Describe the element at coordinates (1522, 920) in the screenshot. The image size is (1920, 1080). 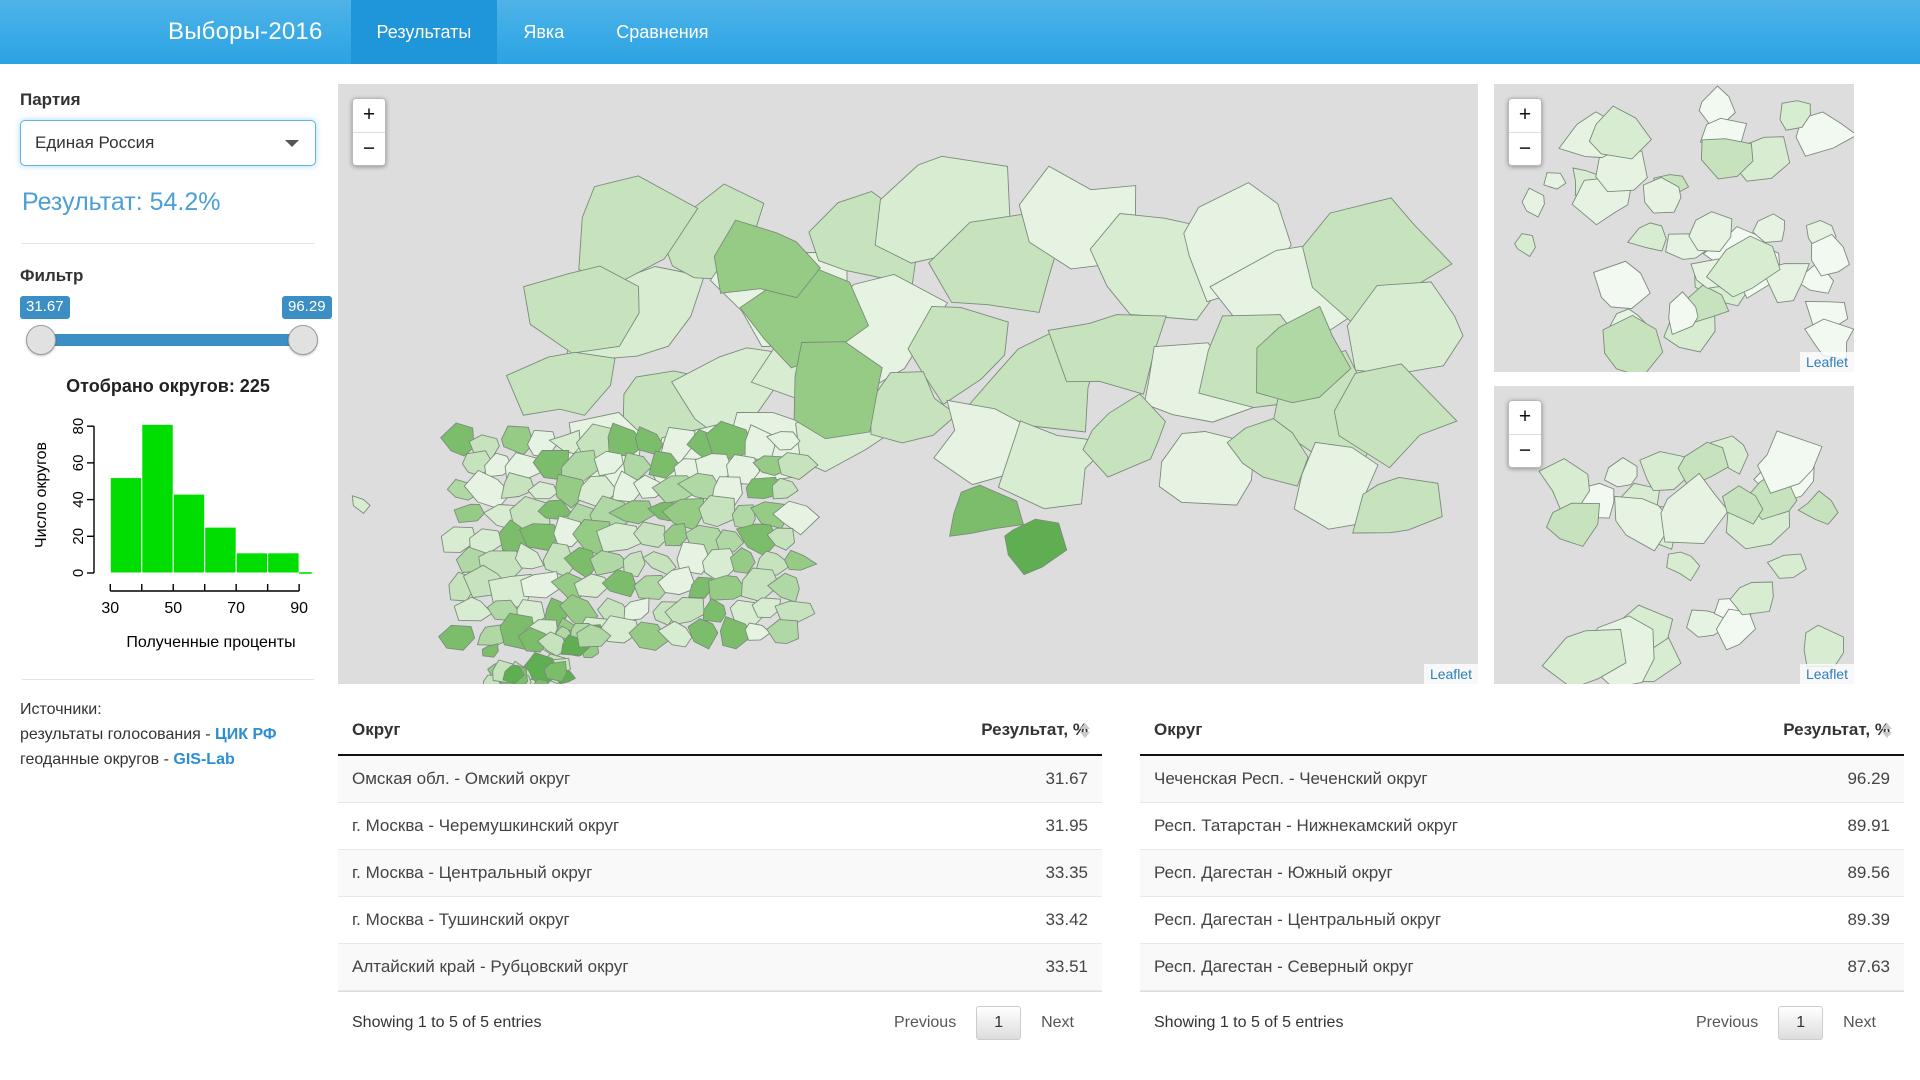
I see `table-row: Респ. Дагестан - Центральный округ 89.39` at that location.